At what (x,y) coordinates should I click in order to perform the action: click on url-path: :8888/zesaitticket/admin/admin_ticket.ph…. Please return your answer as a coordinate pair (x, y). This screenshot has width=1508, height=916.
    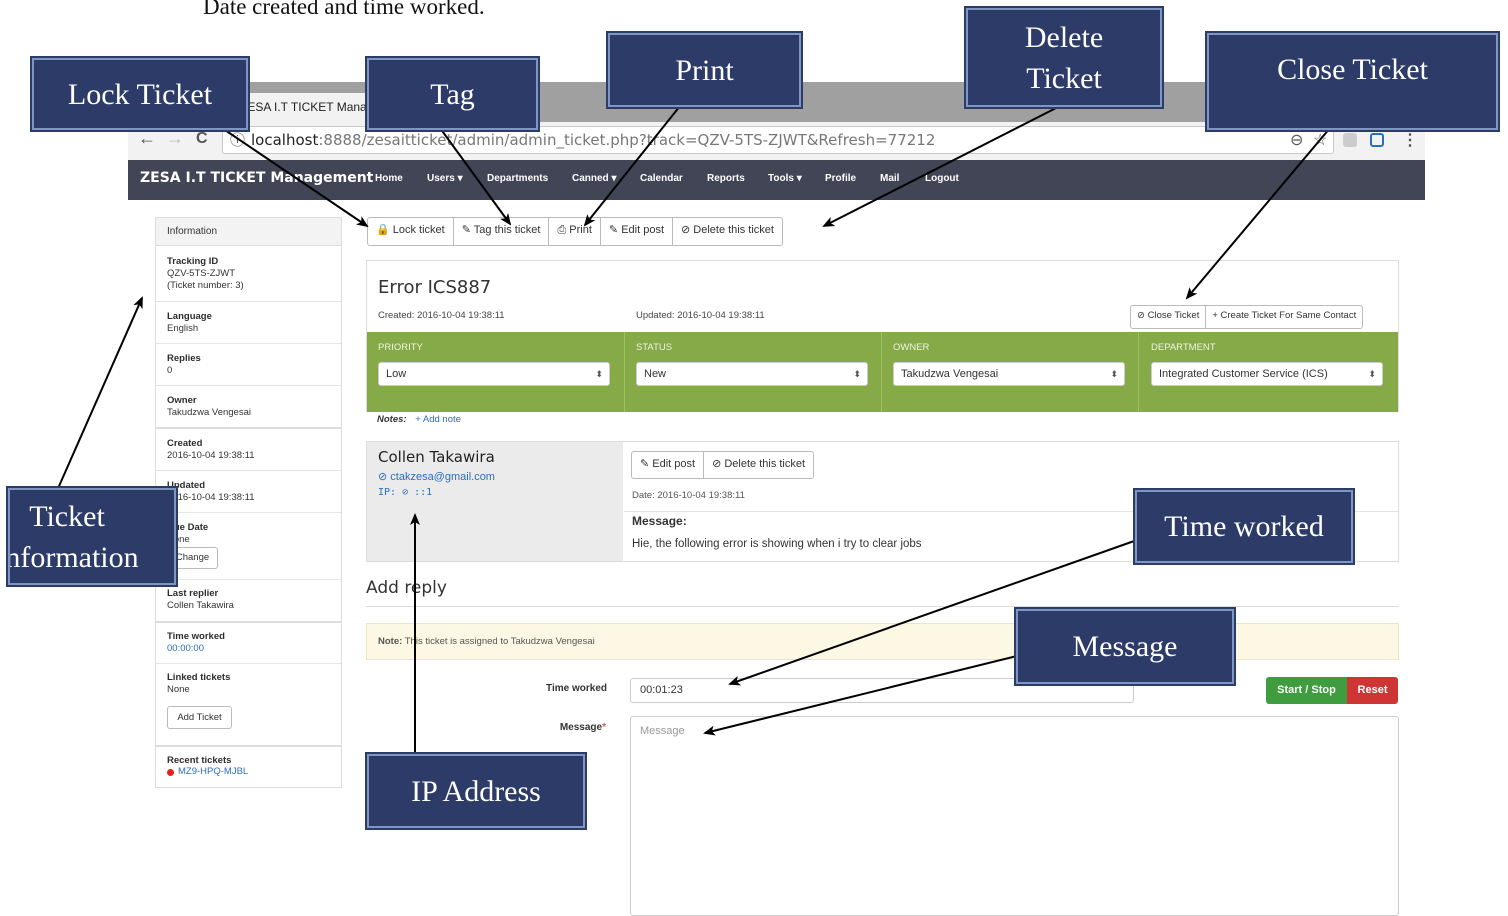
    Looking at the image, I should click on (627, 140).